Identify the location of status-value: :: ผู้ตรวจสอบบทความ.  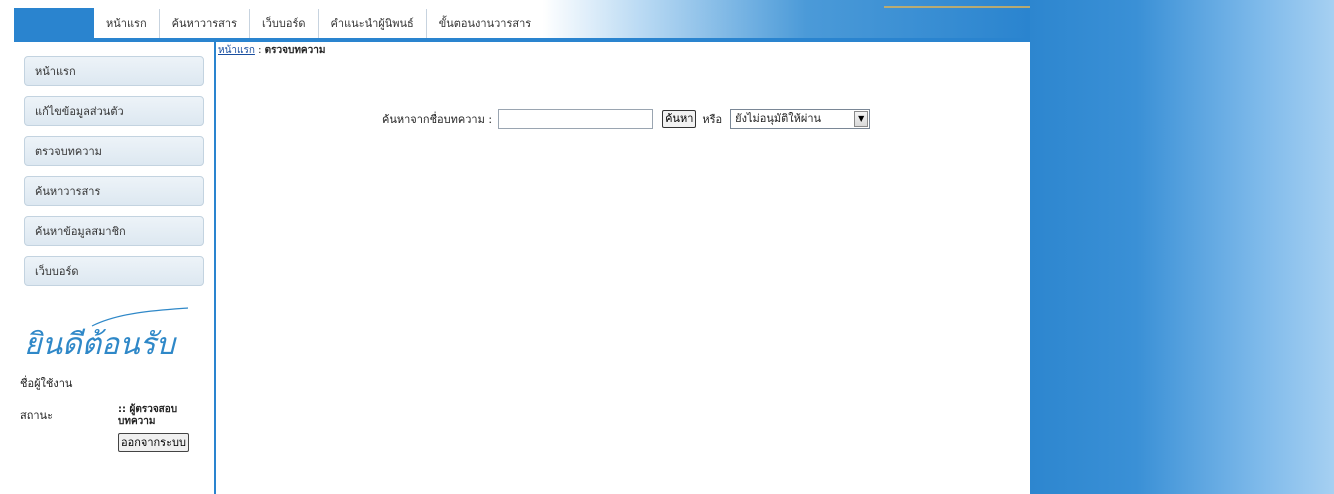
(148, 415).